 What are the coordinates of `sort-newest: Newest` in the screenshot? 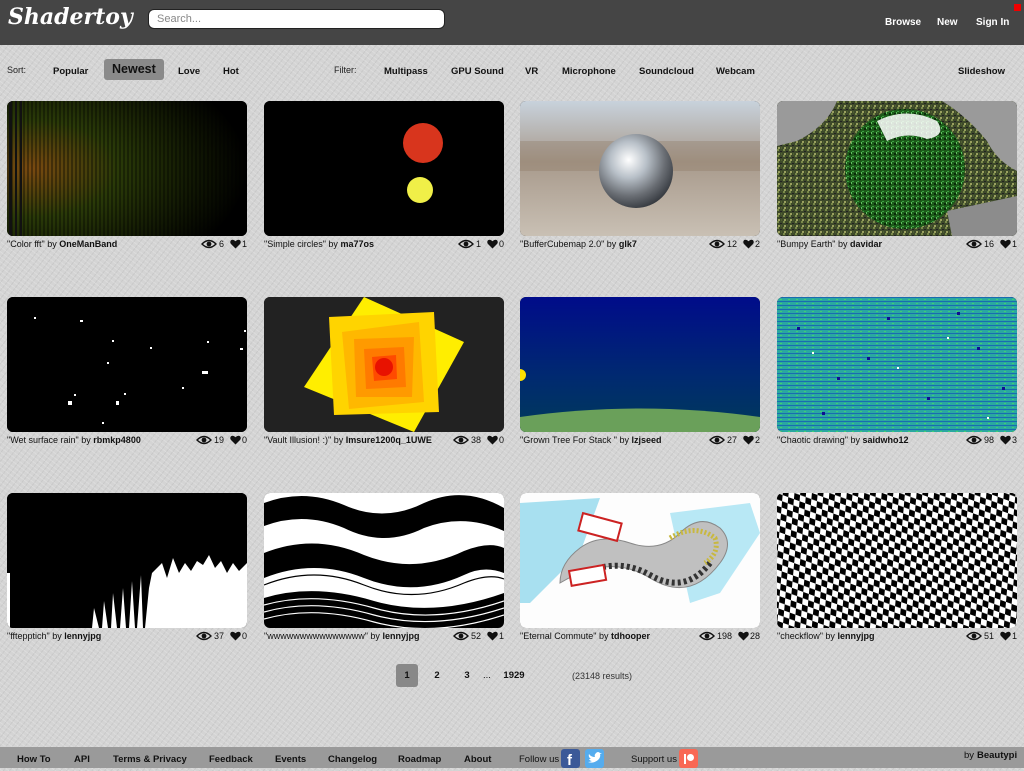 It's located at (134, 69).